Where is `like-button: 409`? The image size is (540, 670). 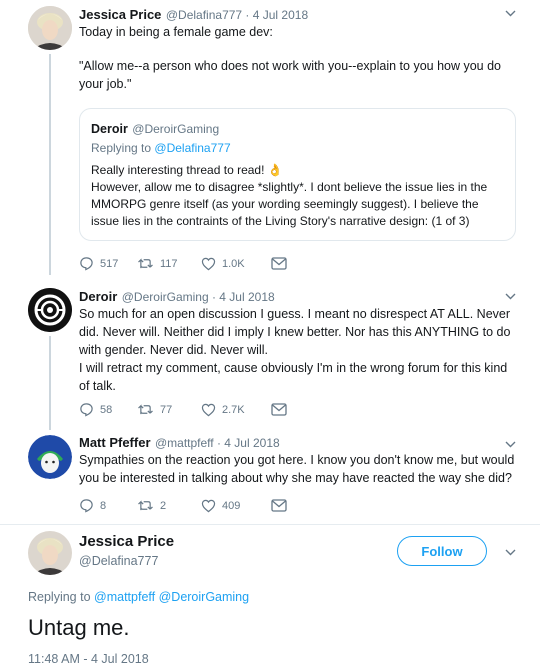
like-button: 409 is located at coordinates (236, 506).